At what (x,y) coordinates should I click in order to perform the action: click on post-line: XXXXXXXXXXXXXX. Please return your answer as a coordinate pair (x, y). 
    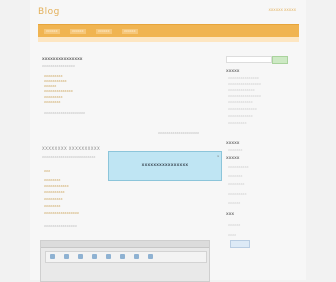
    Looking at the image, I should click on (58, 91).